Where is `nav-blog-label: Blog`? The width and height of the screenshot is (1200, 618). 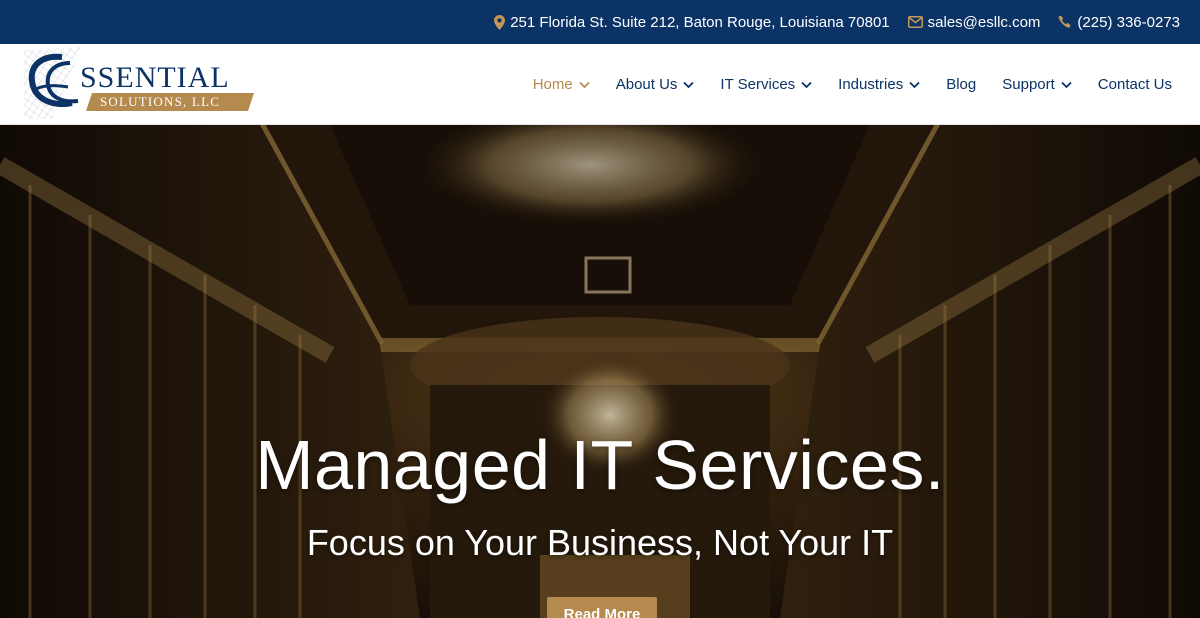
nav-blog-label: Blog is located at coordinates (961, 84).